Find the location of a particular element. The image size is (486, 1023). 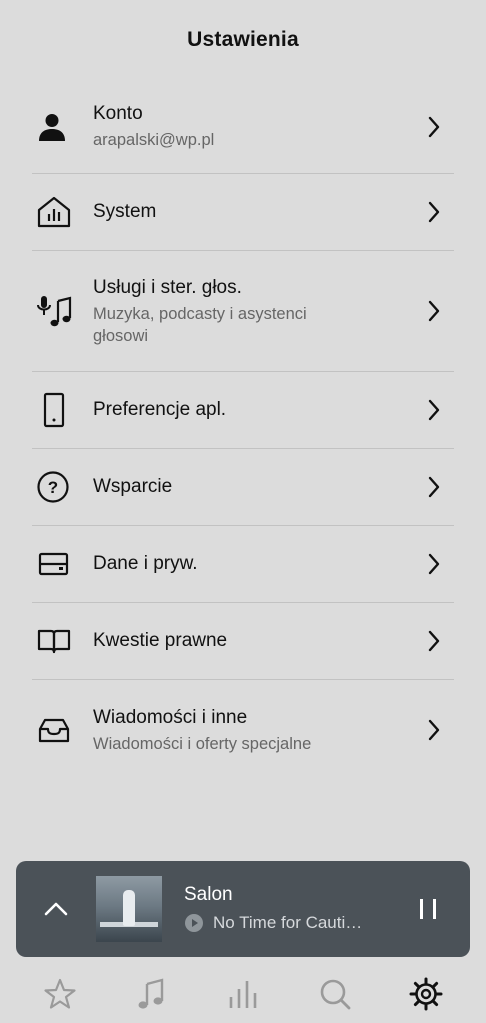

settings-item-account: Konto arapalski@wp.pl is located at coordinates (243, 127).